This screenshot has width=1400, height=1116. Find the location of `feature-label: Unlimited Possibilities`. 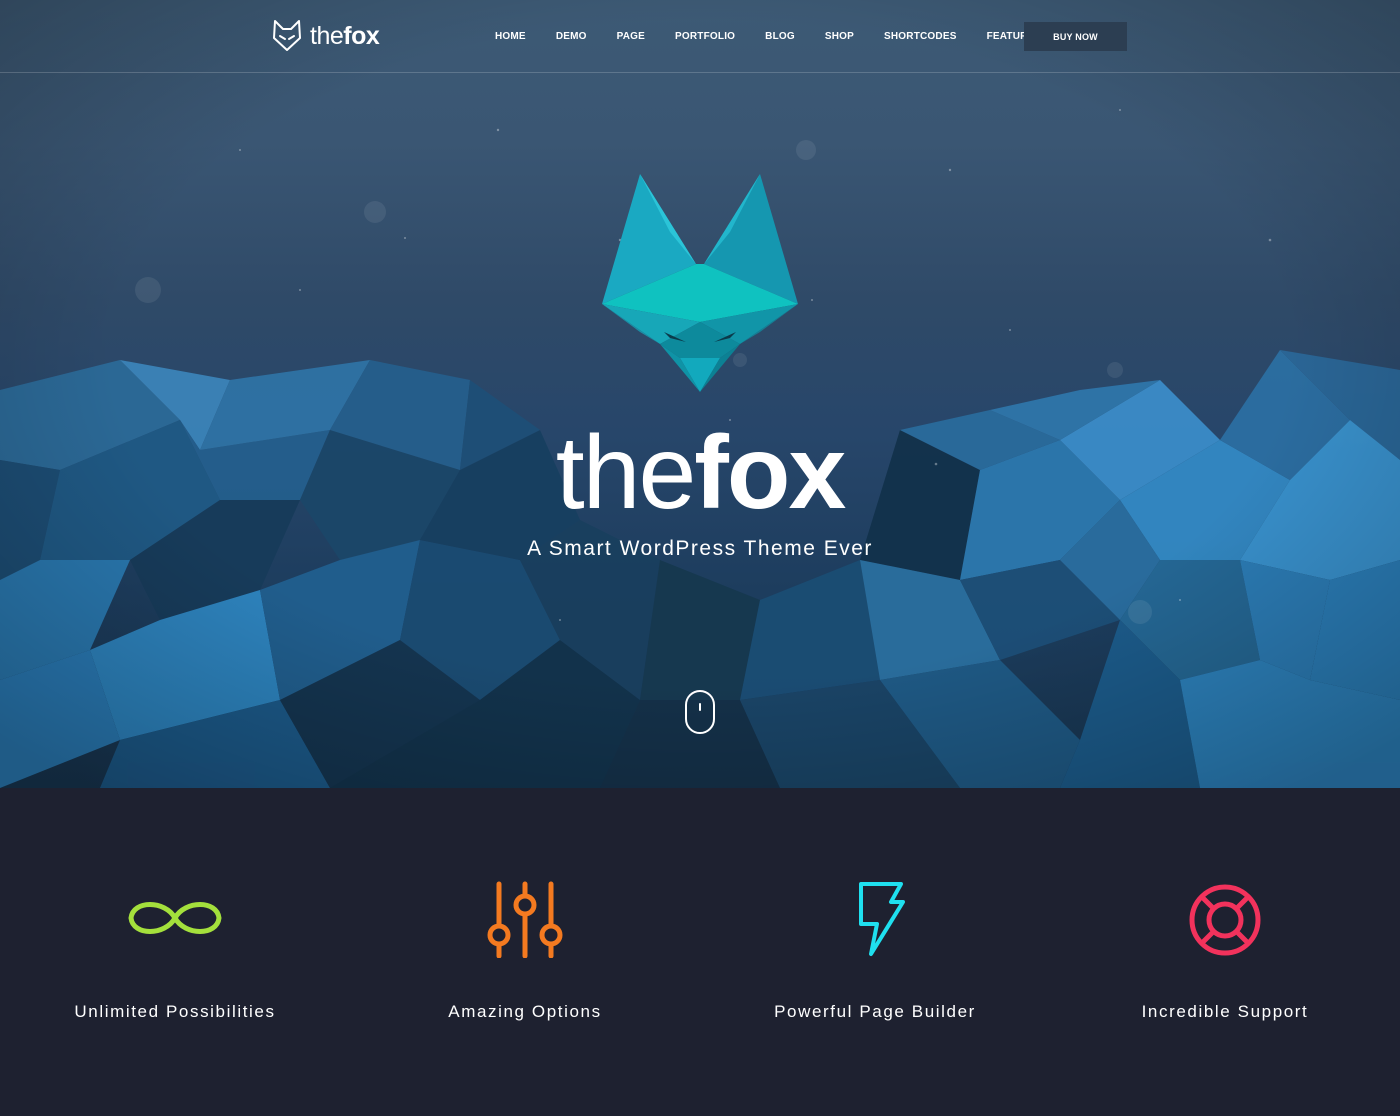

feature-label: Unlimited Possibilities is located at coordinates (175, 1011).